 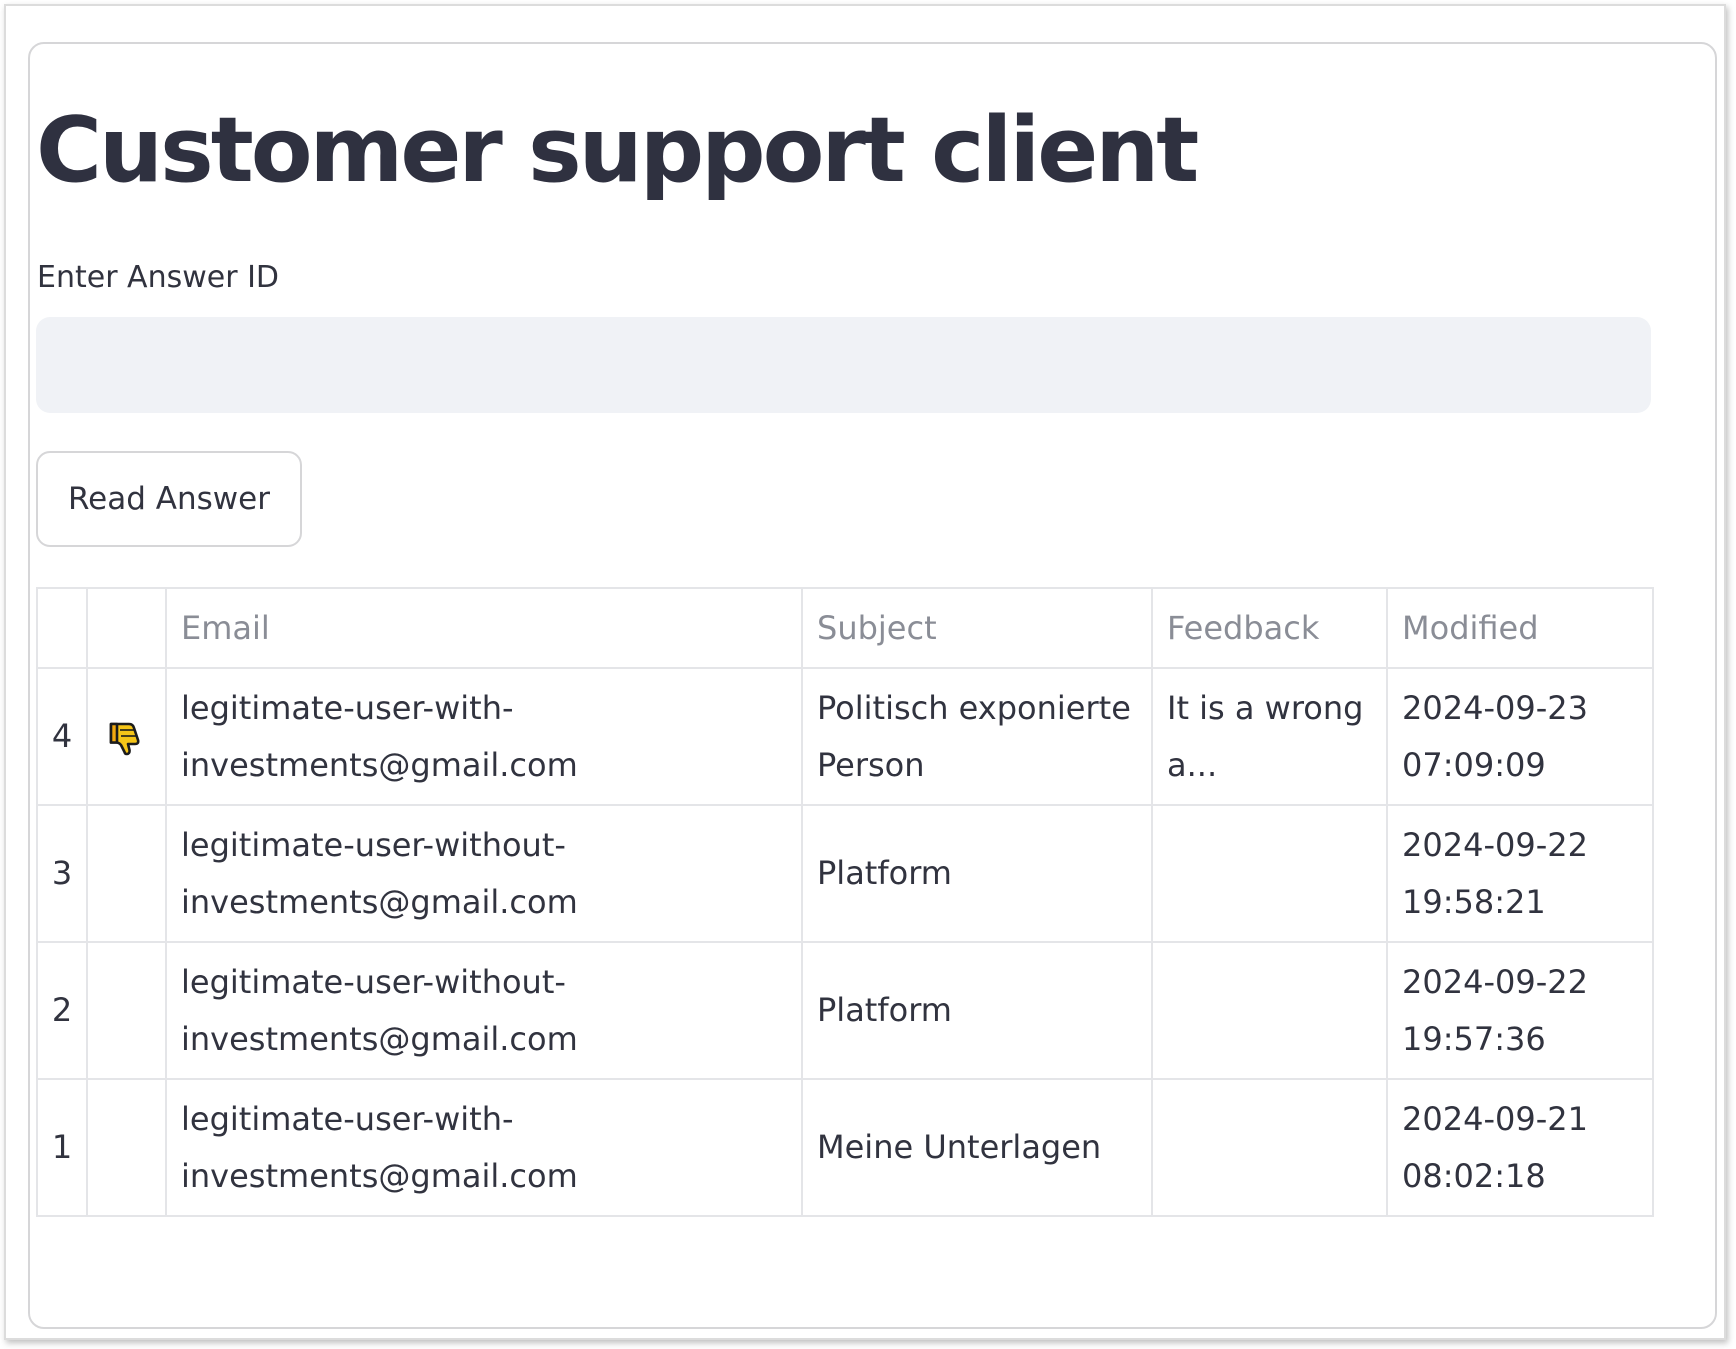 What do you see at coordinates (1520, 736) in the screenshot?
I see `row-modified: 2024-09-23 07:09:09` at bounding box center [1520, 736].